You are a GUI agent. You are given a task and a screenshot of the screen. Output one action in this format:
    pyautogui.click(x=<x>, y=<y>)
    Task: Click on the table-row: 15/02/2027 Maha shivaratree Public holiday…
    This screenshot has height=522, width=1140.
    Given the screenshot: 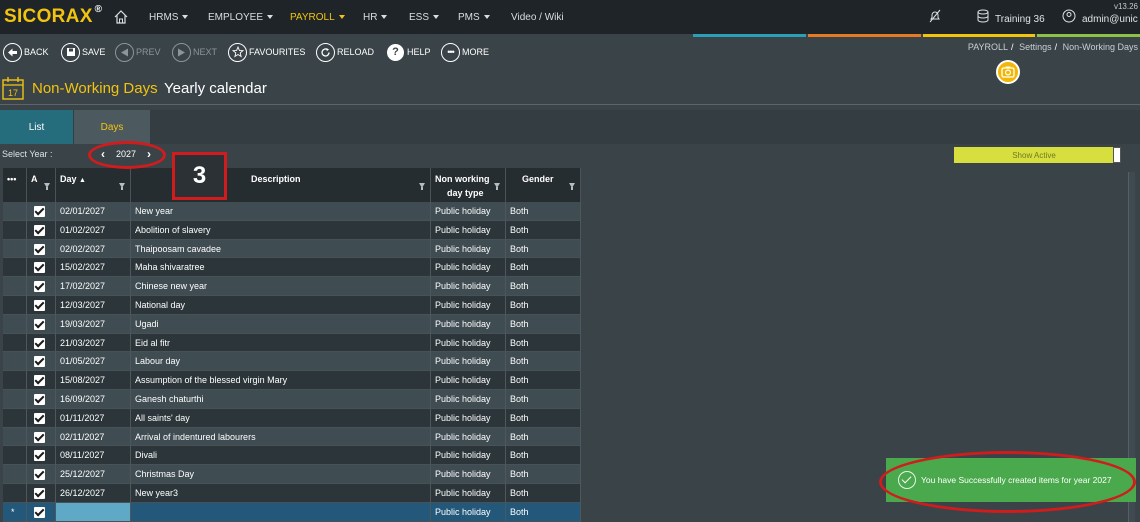 What is the action you would take?
    pyautogui.click(x=292, y=268)
    